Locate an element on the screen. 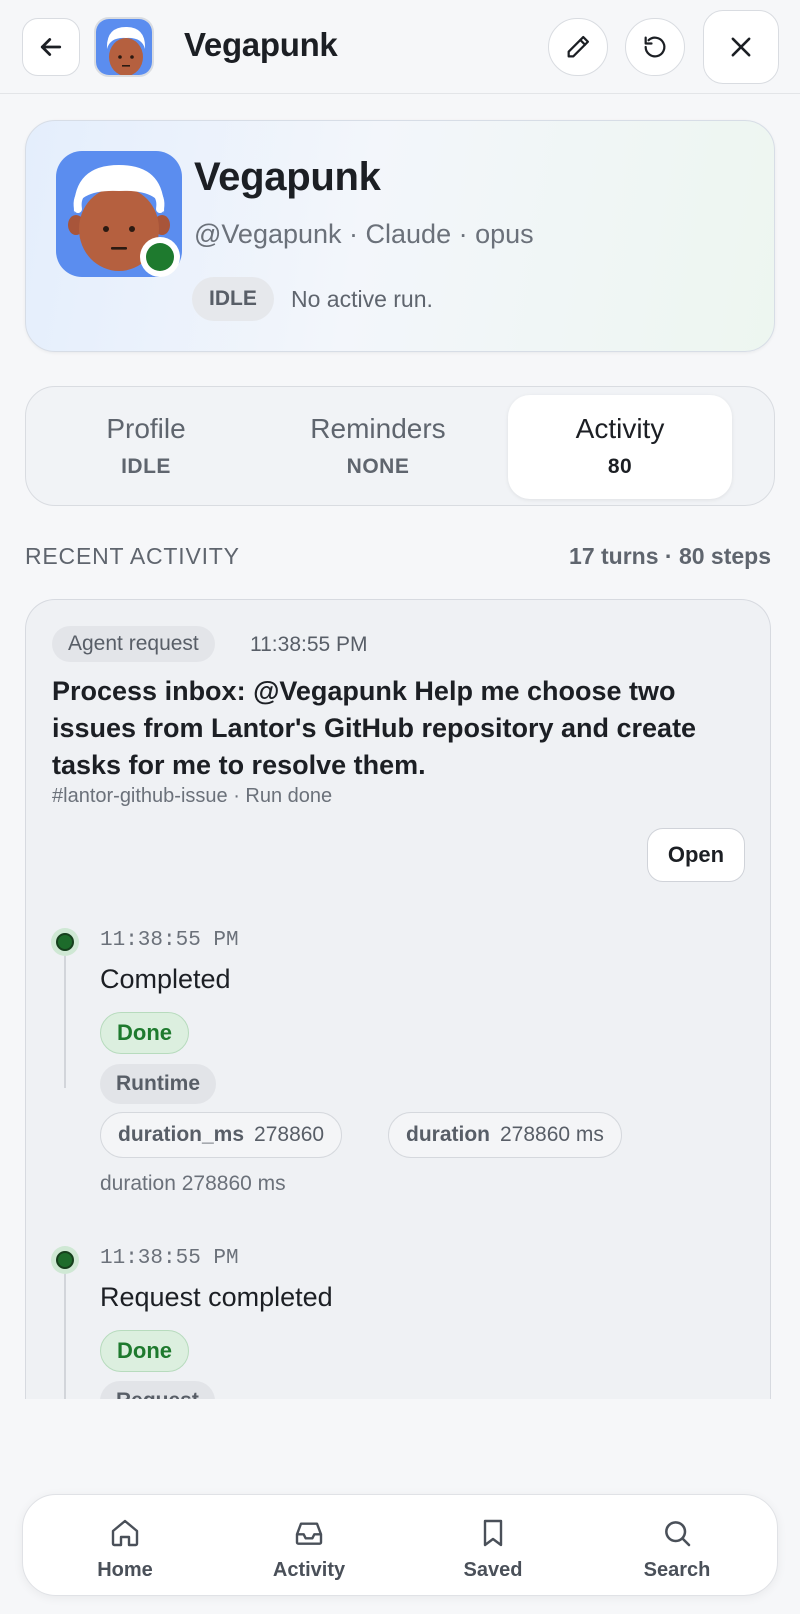 The image size is (800, 1614). timeline-title: Request completed is located at coordinates (216, 1297).